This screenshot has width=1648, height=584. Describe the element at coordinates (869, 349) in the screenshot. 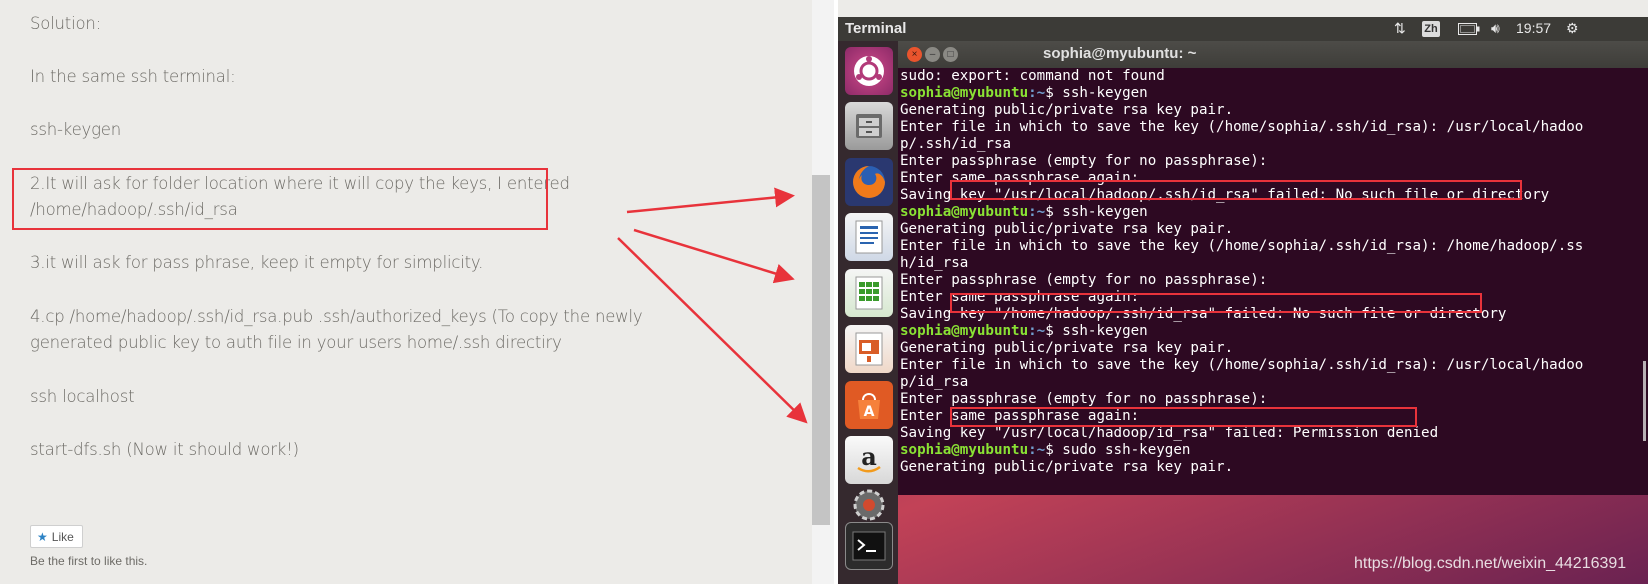

I see `impress-icon` at that location.